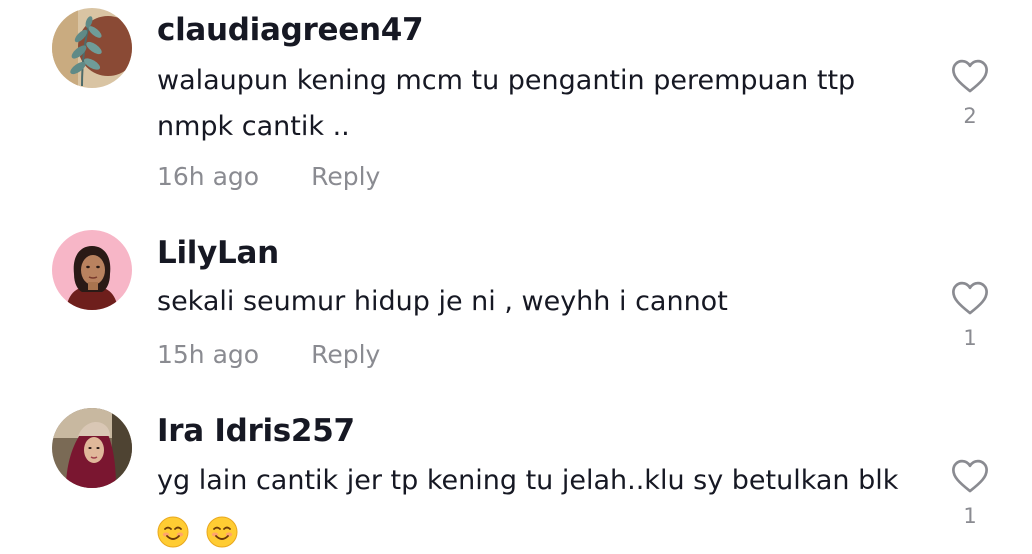 The height and width of the screenshot is (554, 1032). I want to click on username: LilyLan, so click(218, 253).